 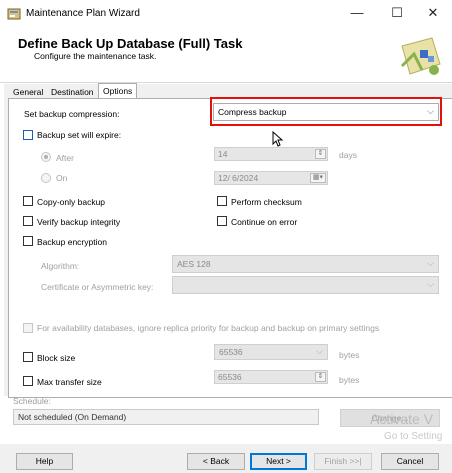 I want to click on mouse-cursor-icon, so click(x=278, y=139).